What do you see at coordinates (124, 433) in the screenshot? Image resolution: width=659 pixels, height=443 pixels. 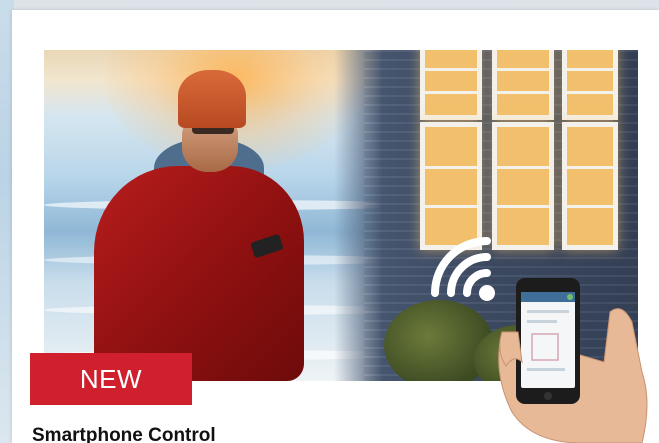 I see `card-title: Smartphone Control` at bounding box center [124, 433].